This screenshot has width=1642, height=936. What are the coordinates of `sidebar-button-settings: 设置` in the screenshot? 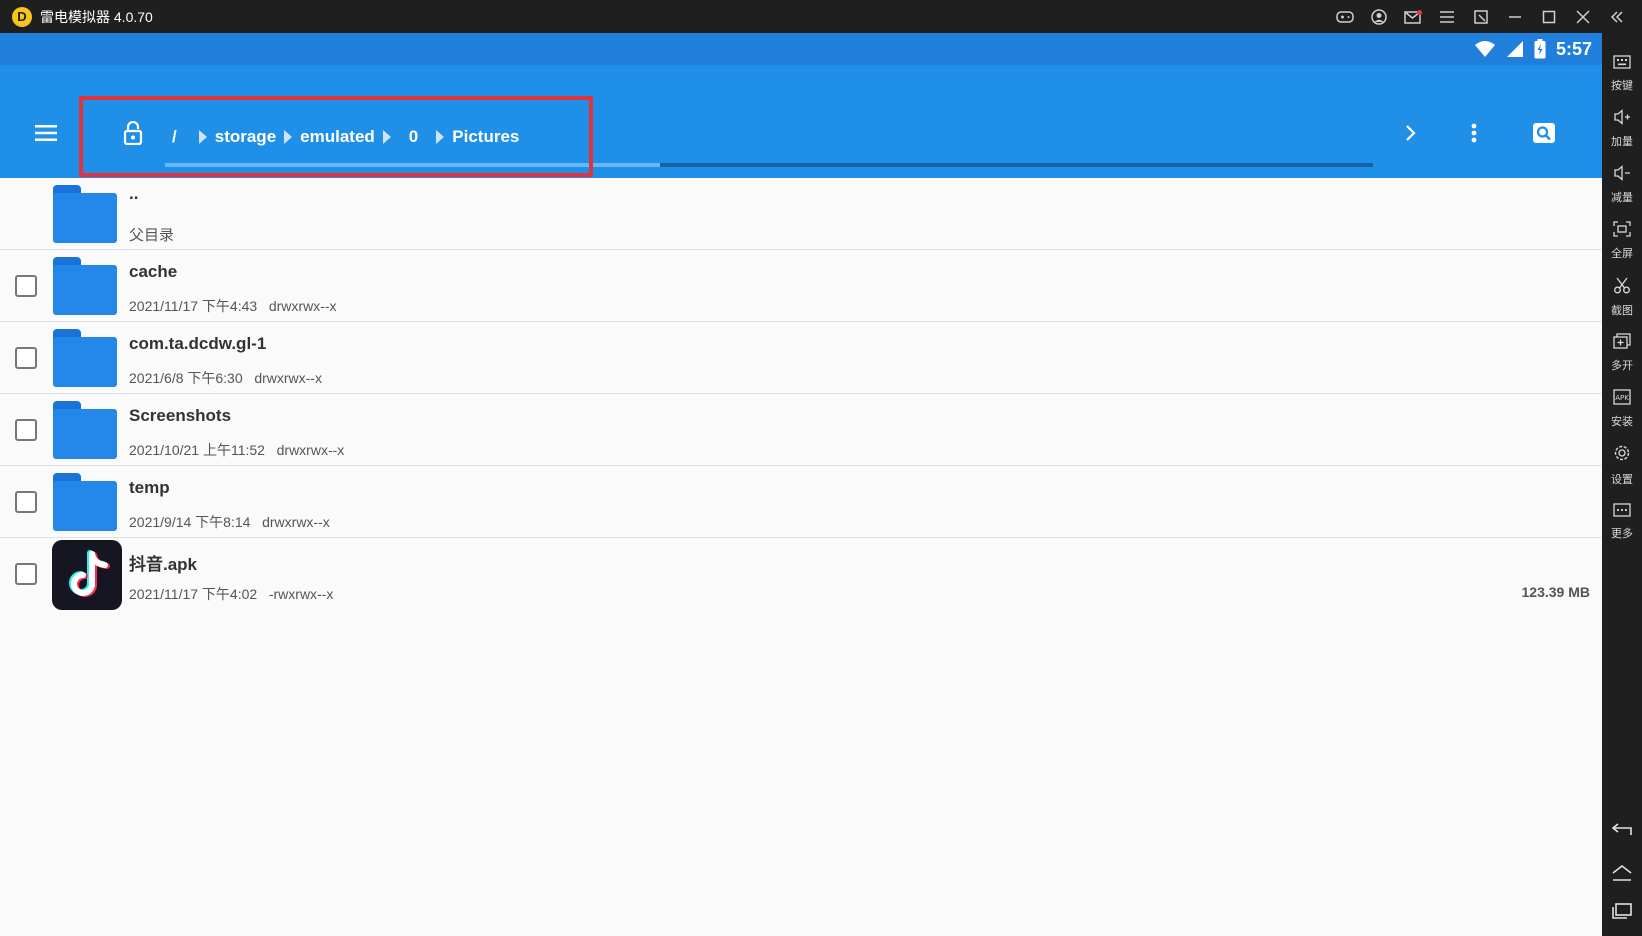 It's located at (1622, 465).